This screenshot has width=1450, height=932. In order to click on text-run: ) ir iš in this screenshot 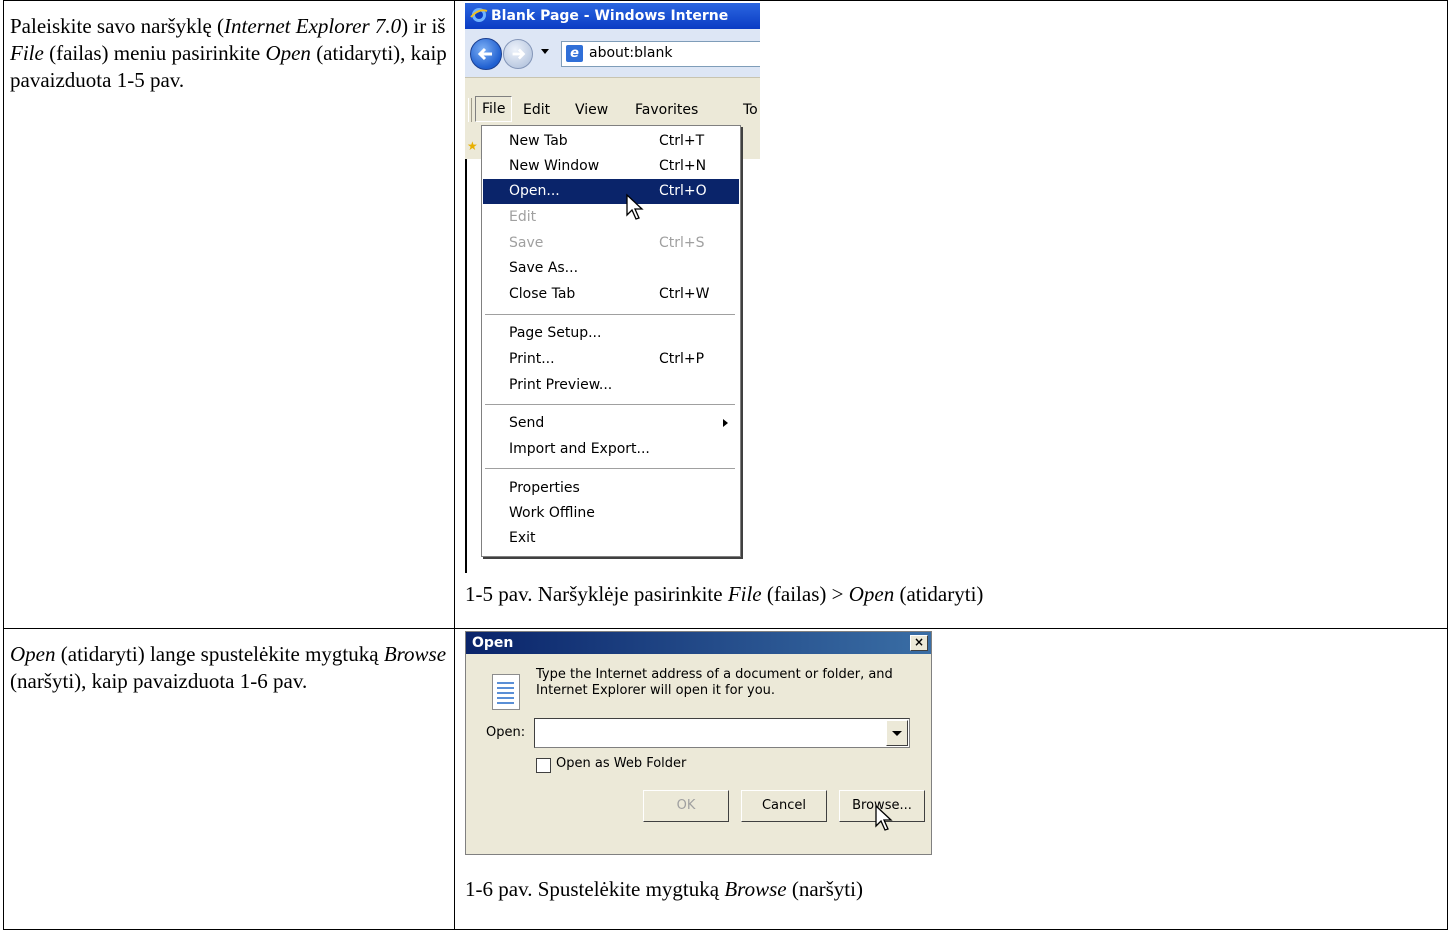, I will do `click(423, 26)`.